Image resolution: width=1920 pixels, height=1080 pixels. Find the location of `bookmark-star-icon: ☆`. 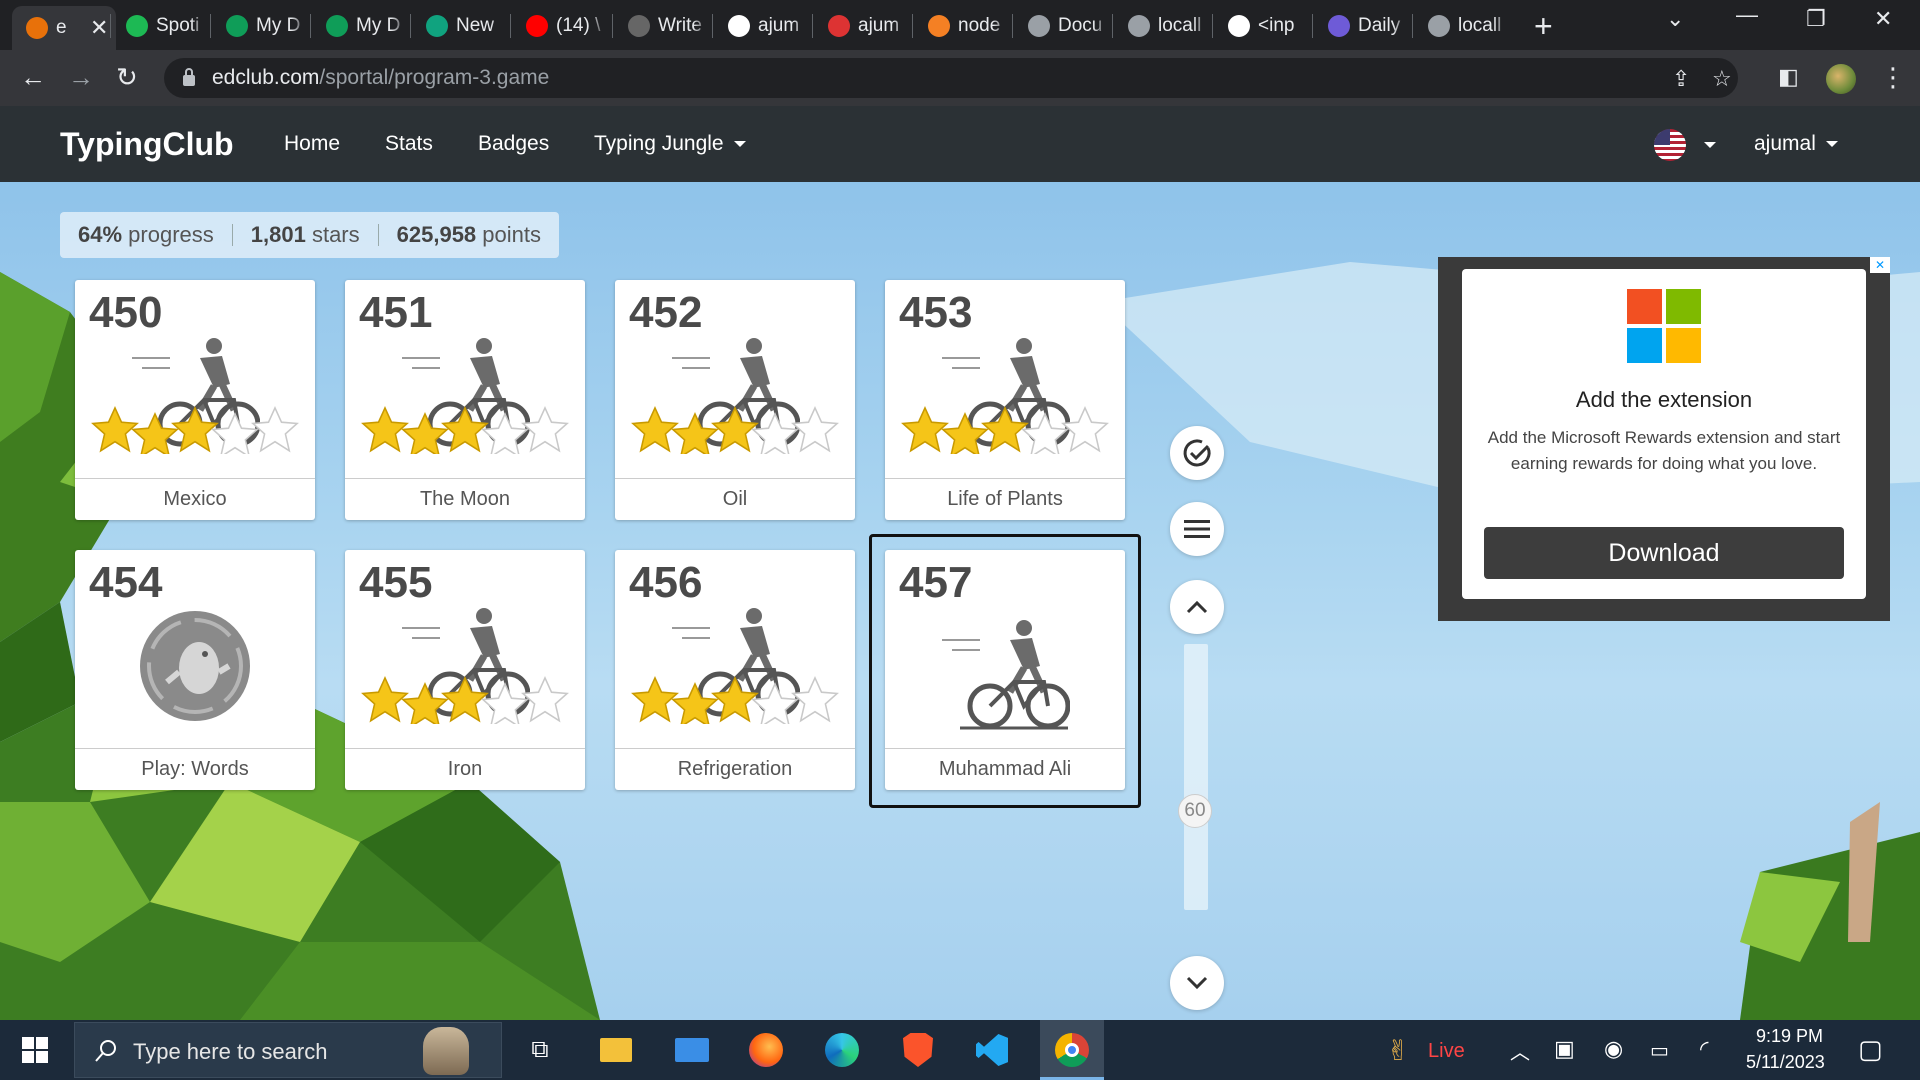

bookmark-star-icon: ☆ is located at coordinates (1722, 79).